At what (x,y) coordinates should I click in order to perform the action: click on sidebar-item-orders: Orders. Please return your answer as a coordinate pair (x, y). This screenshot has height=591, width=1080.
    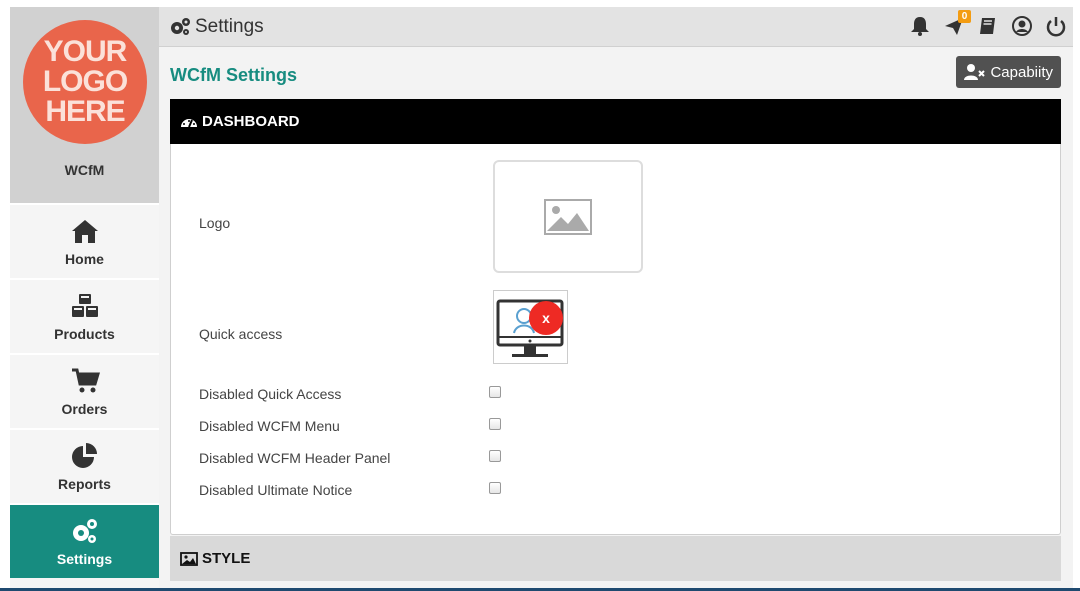
    Looking at the image, I should click on (84, 390).